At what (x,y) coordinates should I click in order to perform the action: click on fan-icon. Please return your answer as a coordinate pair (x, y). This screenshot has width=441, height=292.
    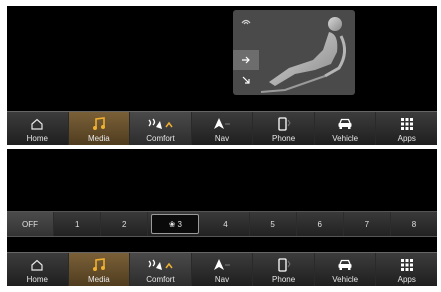
    Looking at the image, I should click on (246, 22).